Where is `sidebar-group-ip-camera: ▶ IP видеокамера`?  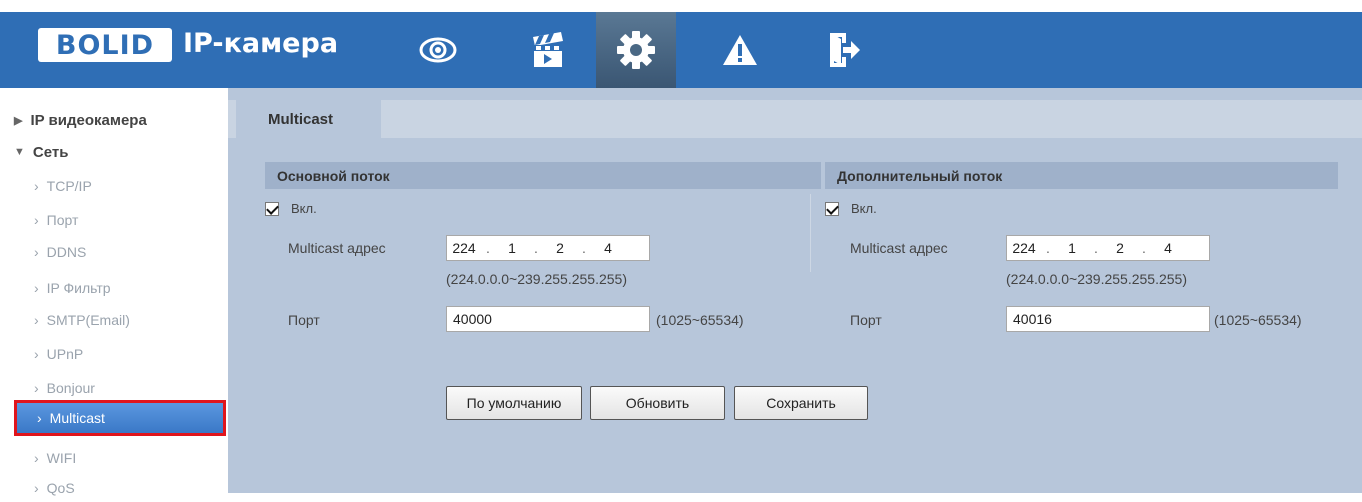 sidebar-group-ip-camera: ▶ IP видеокамера is located at coordinates (80, 120).